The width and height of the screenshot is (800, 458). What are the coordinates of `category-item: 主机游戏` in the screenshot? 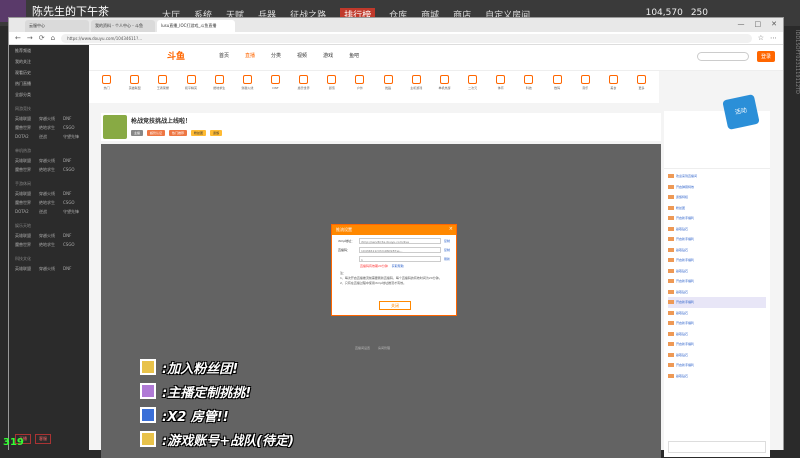 It's located at (416, 87).